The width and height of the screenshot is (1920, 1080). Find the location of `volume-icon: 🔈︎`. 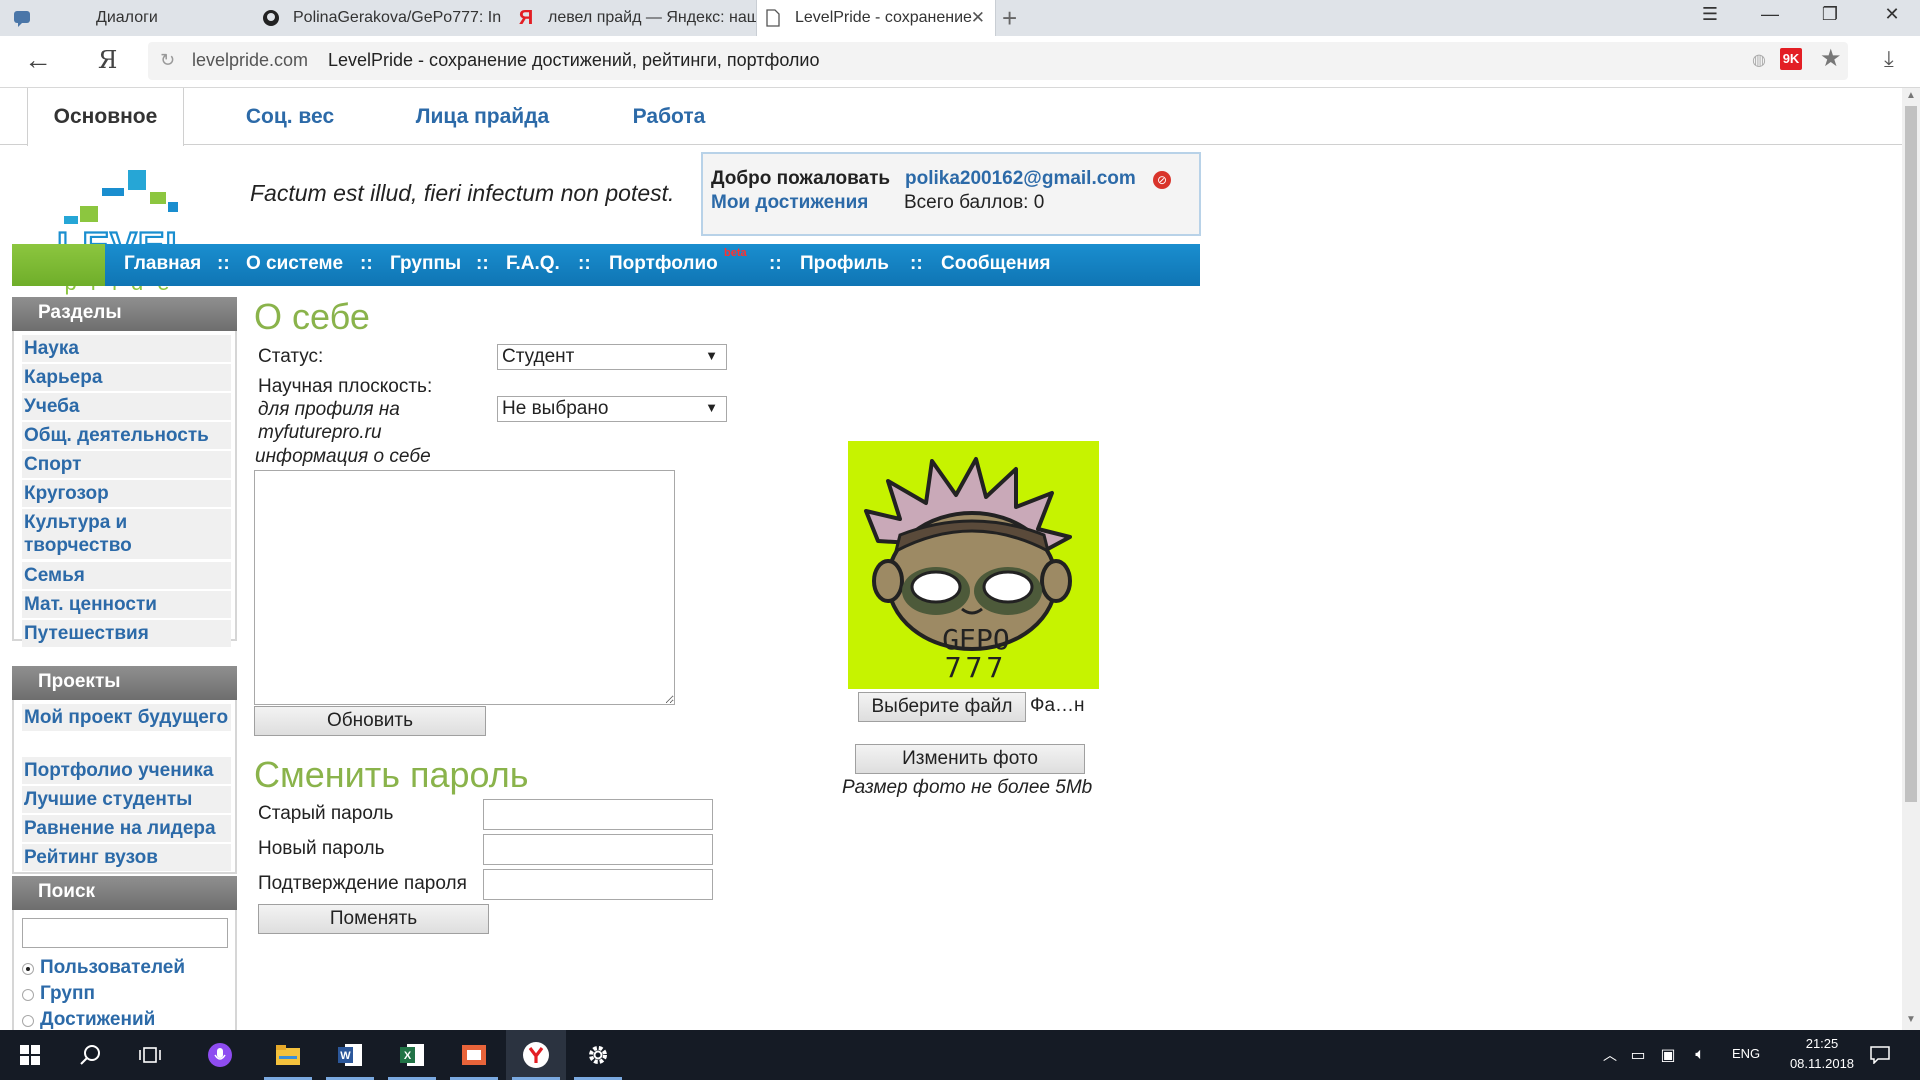

volume-icon: 🔈︎ is located at coordinates (1700, 1055).